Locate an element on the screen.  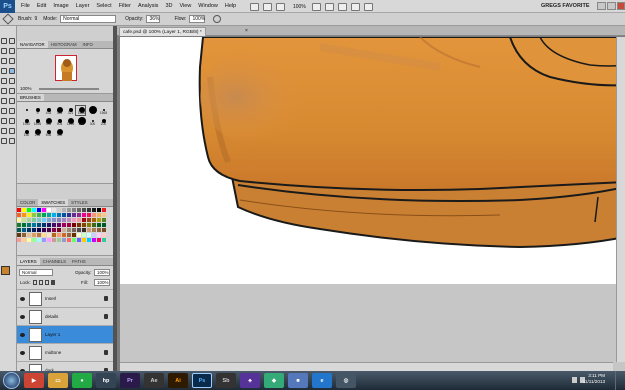
brush-preset is located at coordinates (91, 110).